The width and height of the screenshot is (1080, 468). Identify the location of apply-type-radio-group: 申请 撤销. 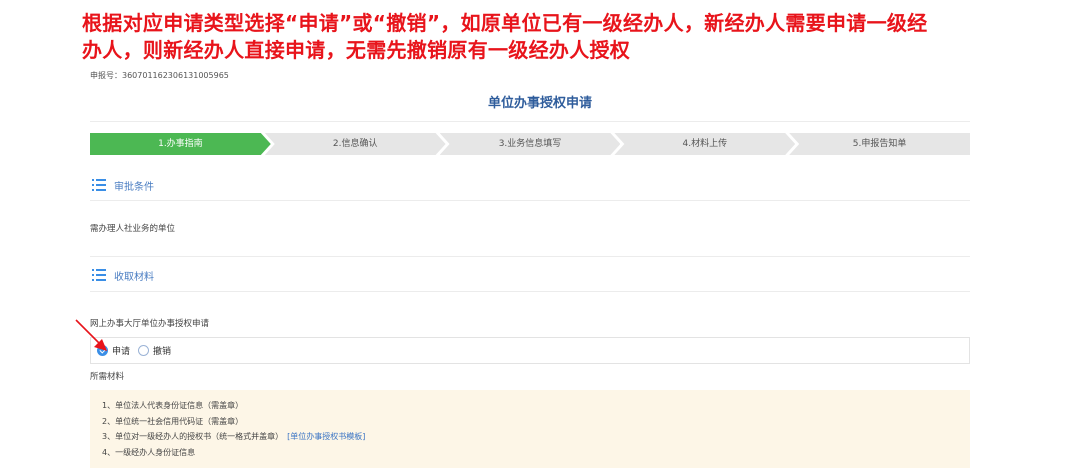
(530, 350).